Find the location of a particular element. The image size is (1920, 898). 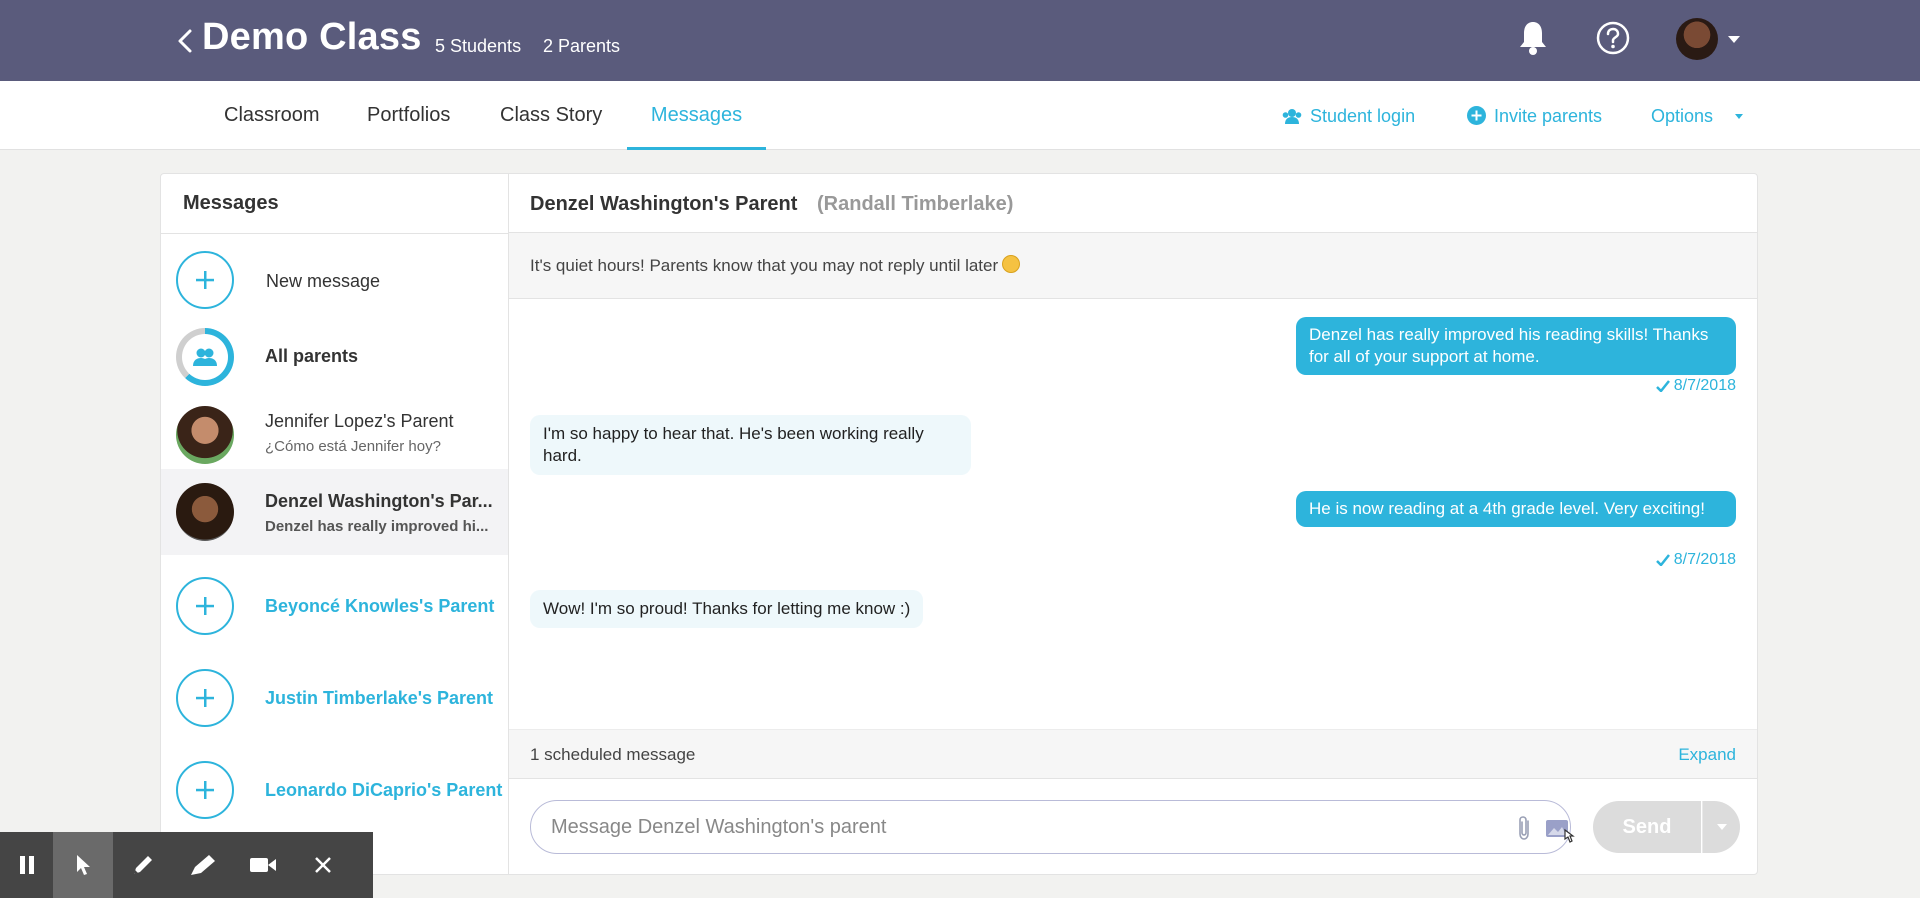

highlighter-icon is located at coordinates (203, 865).